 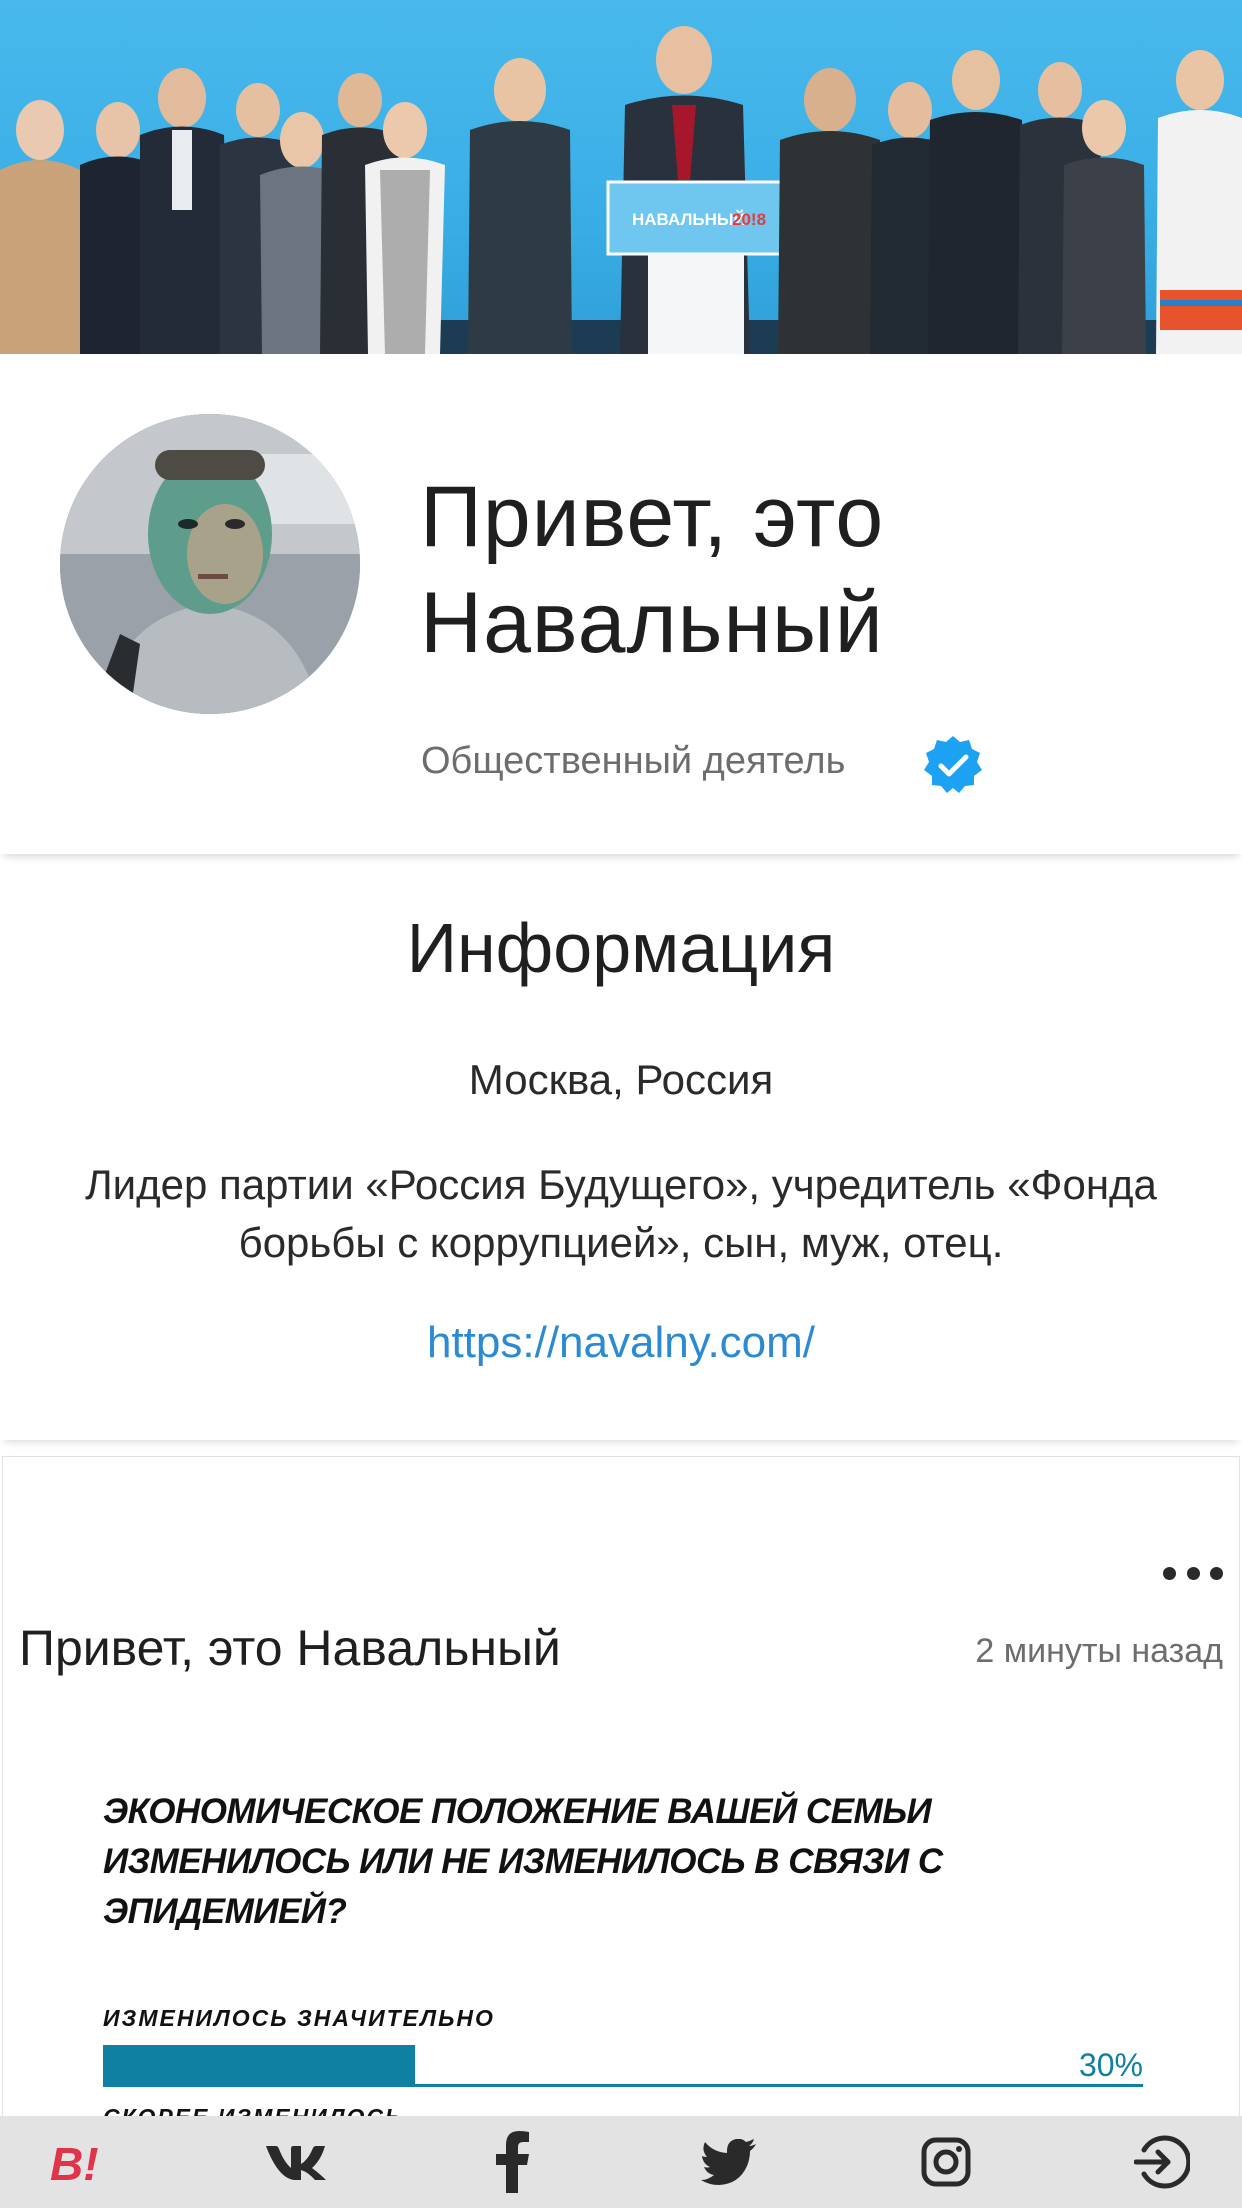 What do you see at coordinates (633, 761) in the screenshot?
I see `profile-role: Общественный деятель` at bounding box center [633, 761].